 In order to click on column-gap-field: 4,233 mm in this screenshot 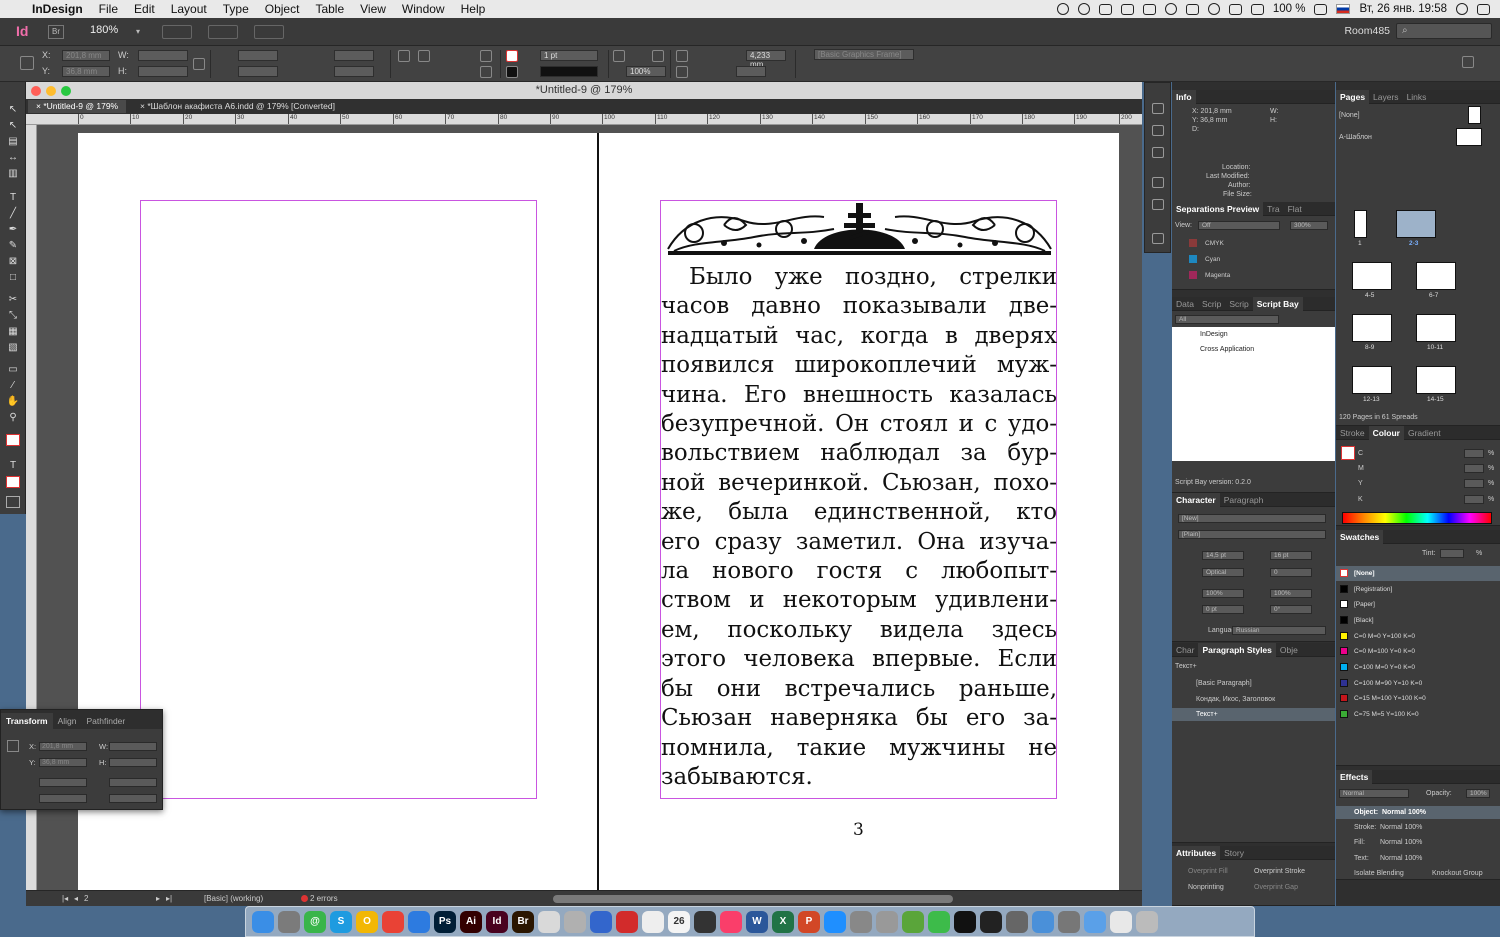, I will do `click(766, 59)`.